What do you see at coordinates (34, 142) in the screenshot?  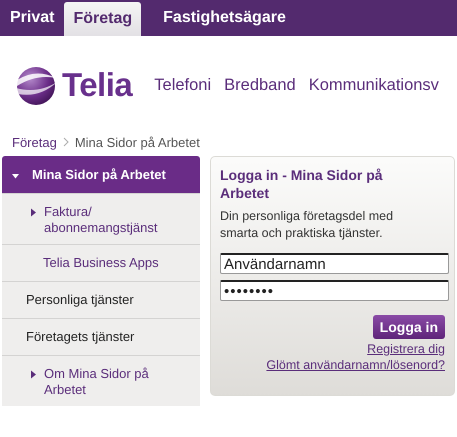 I see `breadcrumb-link: Företag` at bounding box center [34, 142].